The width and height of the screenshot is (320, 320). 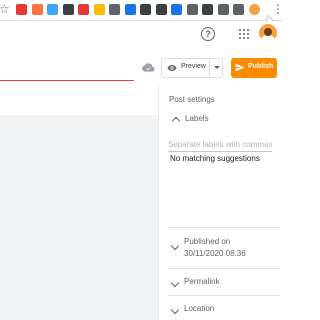 What do you see at coordinates (220, 151) in the screenshot?
I see `labels-input-underline` at bounding box center [220, 151].